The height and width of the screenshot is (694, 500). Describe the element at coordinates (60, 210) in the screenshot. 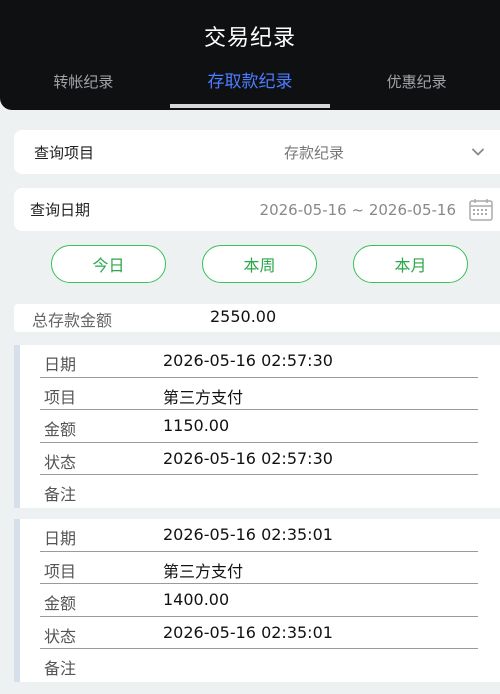

I see `query-date-label: 查询日期` at that location.